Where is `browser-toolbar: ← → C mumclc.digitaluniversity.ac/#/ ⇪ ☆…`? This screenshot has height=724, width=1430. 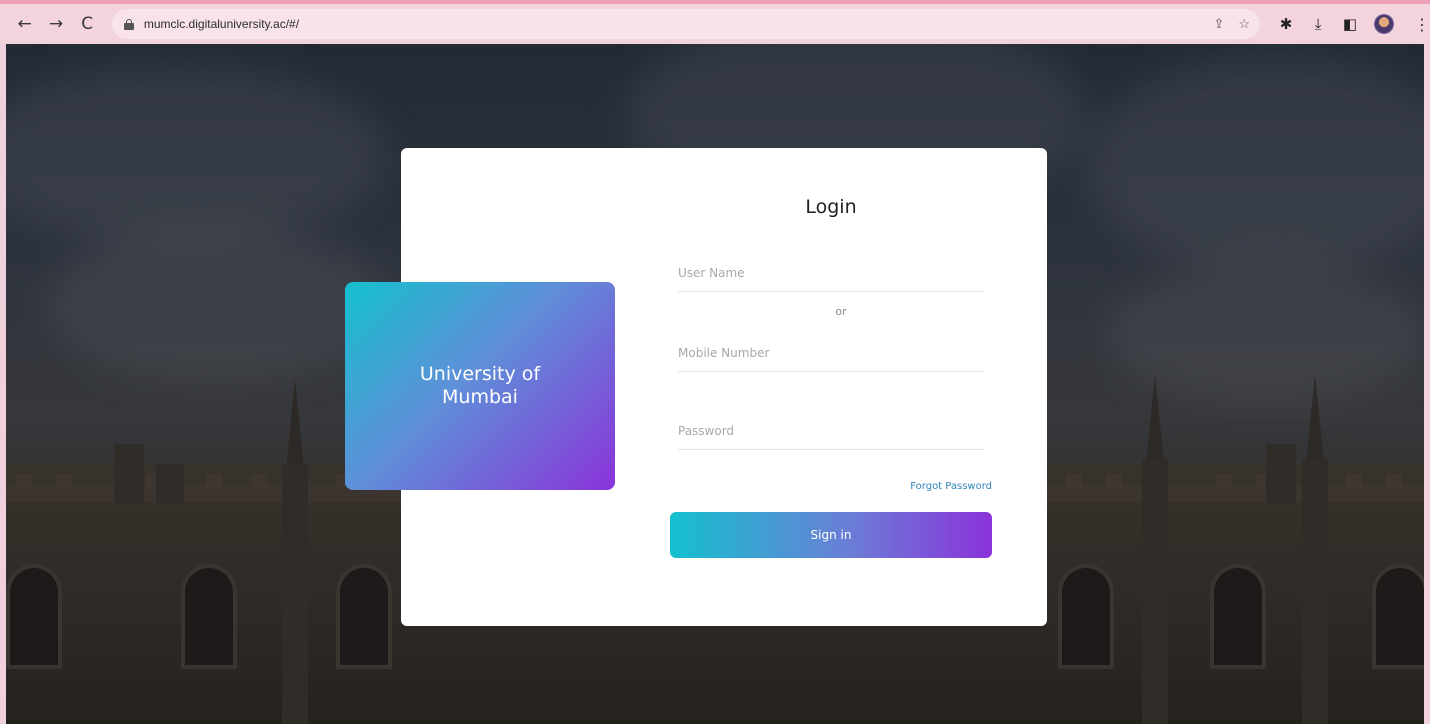 browser-toolbar: ← → C mumclc.digitaluniversity.ac/#/ ⇪ ☆… is located at coordinates (715, 22).